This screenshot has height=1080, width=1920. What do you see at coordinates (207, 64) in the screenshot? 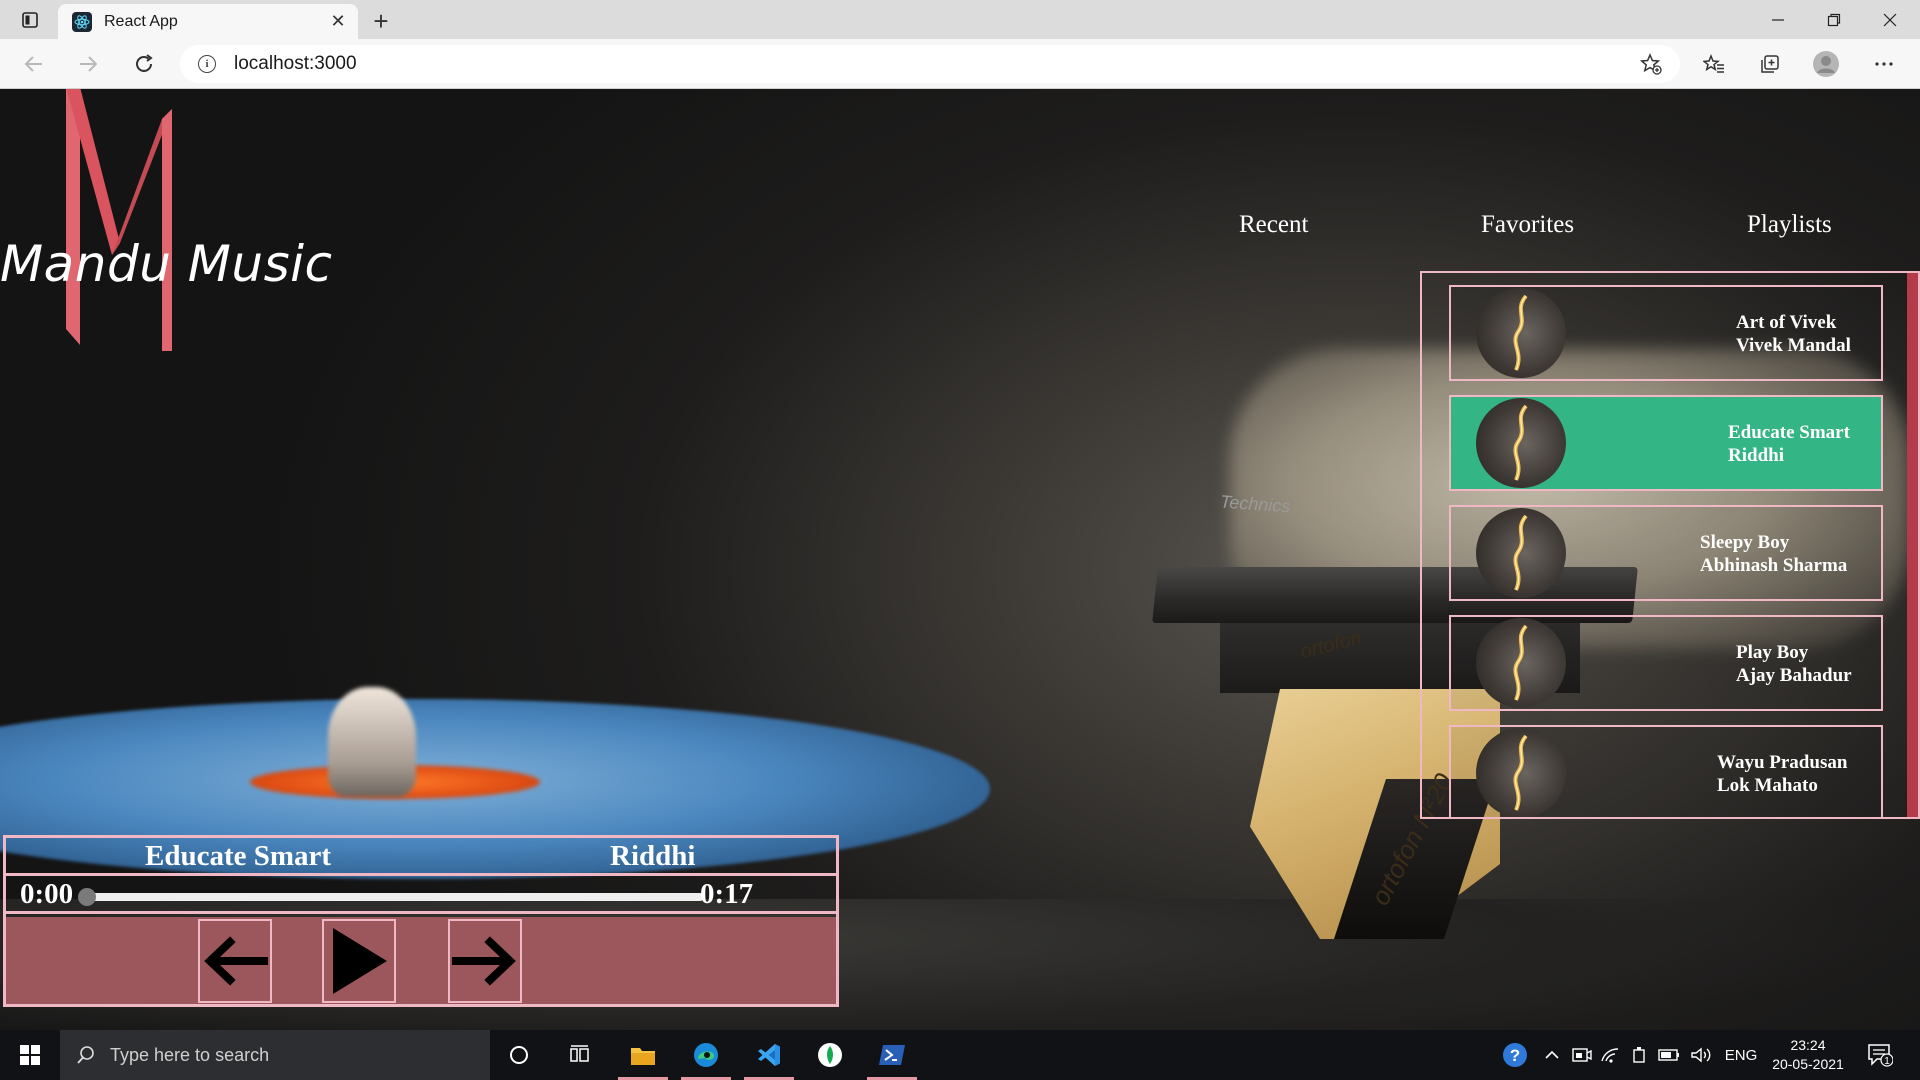
I see `site-info-icon: i` at bounding box center [207, 64].